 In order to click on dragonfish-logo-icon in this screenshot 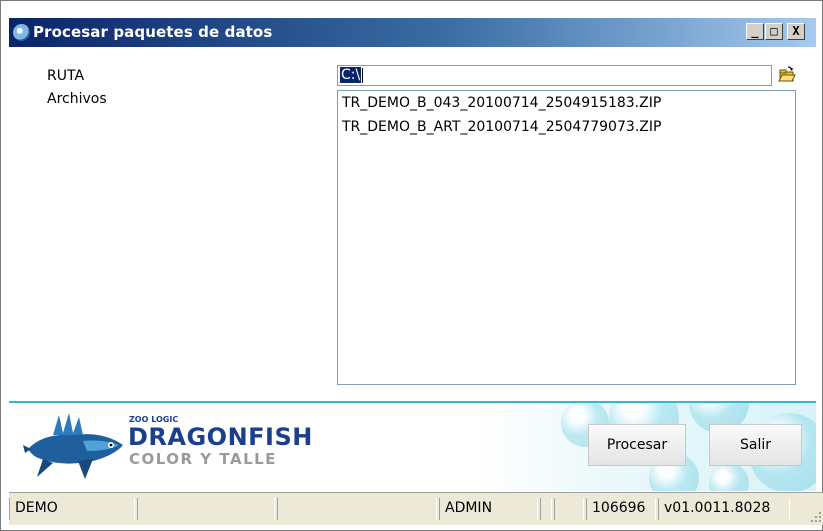, I will do `click(73, 446)`.